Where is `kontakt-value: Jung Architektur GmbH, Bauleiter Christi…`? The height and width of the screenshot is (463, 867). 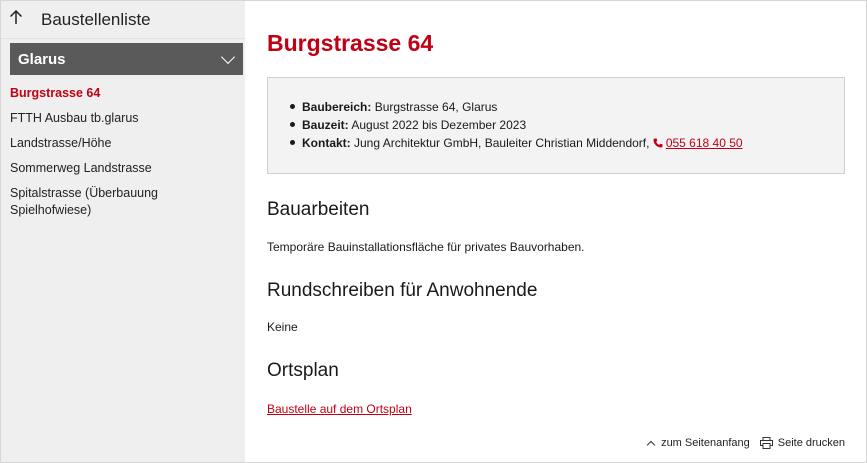 kontakt-value: Jung Architektur GmbH, Bauleiter Christi… is located at coordinates (501, 143).